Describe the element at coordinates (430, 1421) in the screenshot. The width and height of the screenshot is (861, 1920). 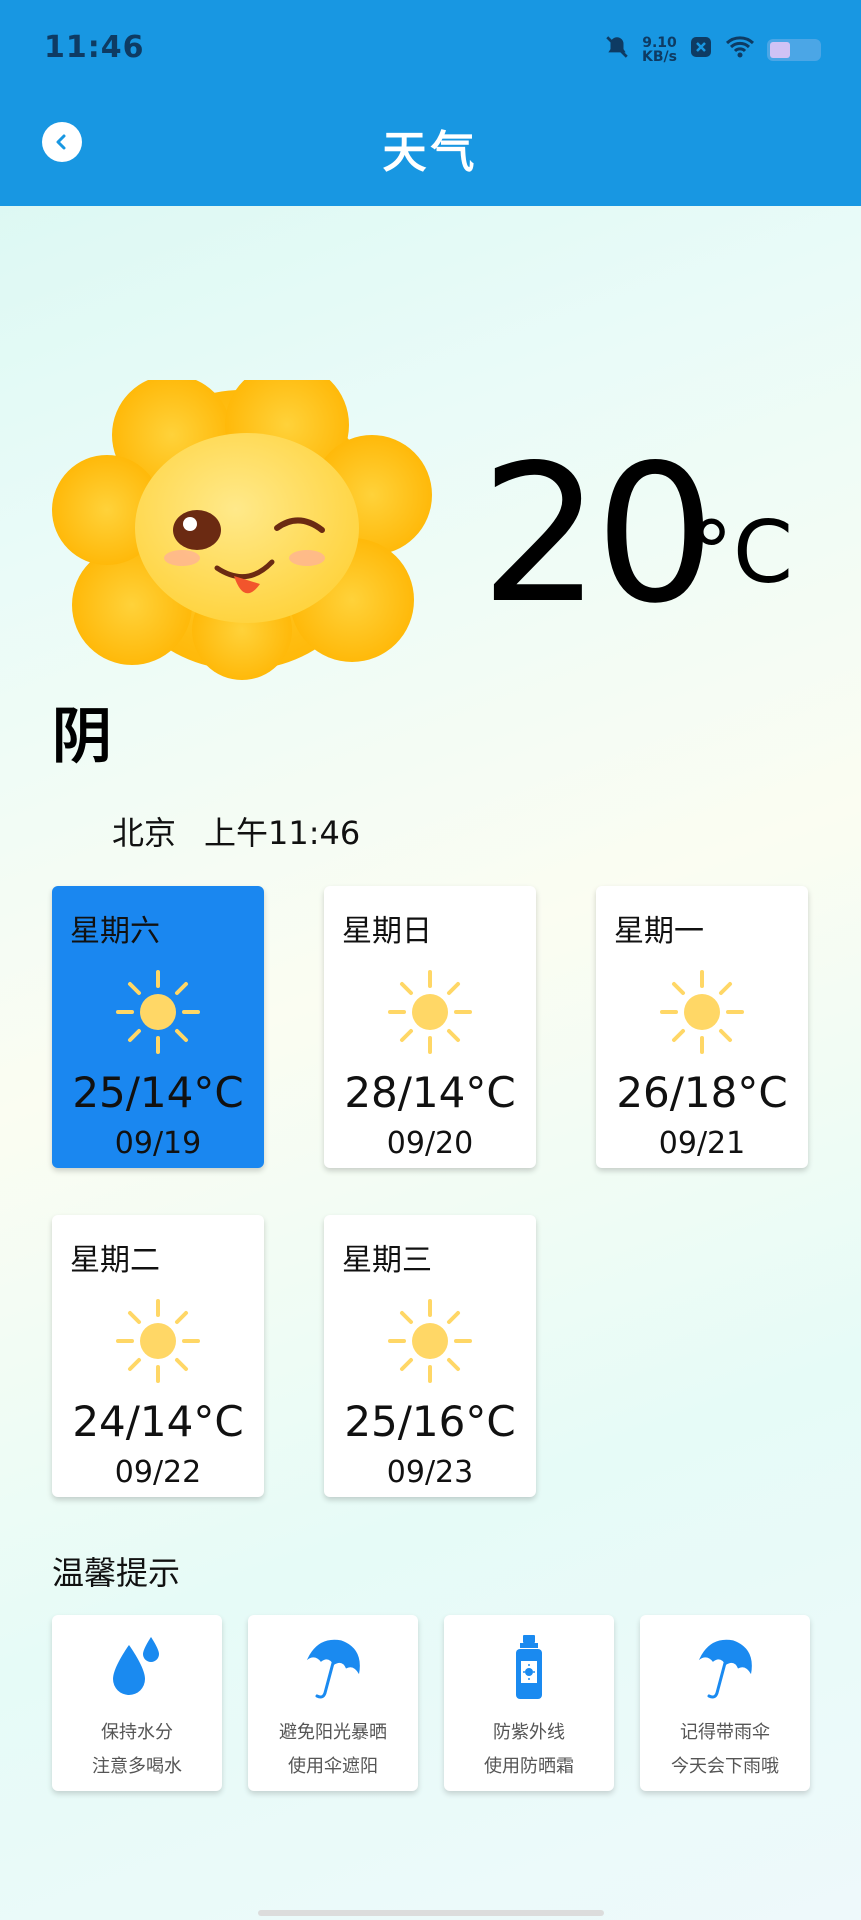
I see `forecast-temp: 25/16°C` at that location.